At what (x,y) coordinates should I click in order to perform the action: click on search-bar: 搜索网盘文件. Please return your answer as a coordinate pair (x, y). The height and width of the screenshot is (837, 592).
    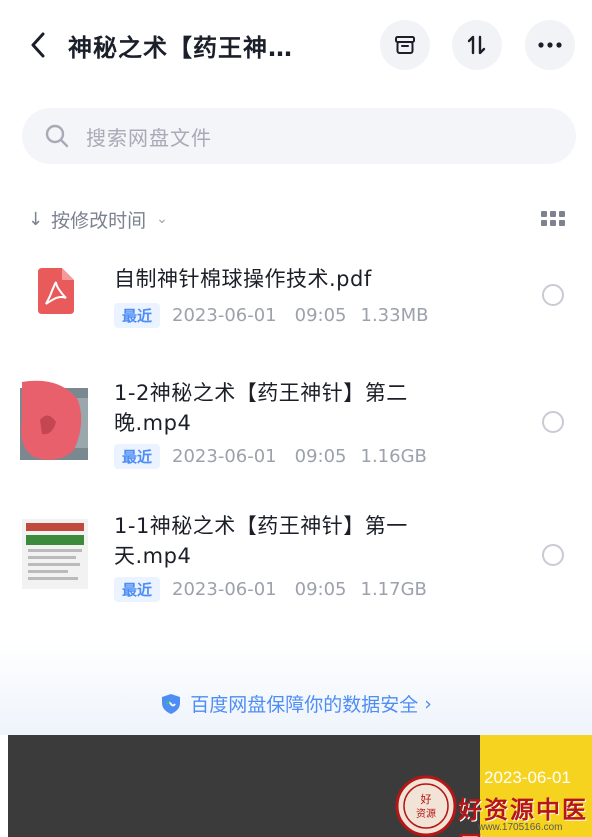
    Looking at the image, I should click on (299, 136).